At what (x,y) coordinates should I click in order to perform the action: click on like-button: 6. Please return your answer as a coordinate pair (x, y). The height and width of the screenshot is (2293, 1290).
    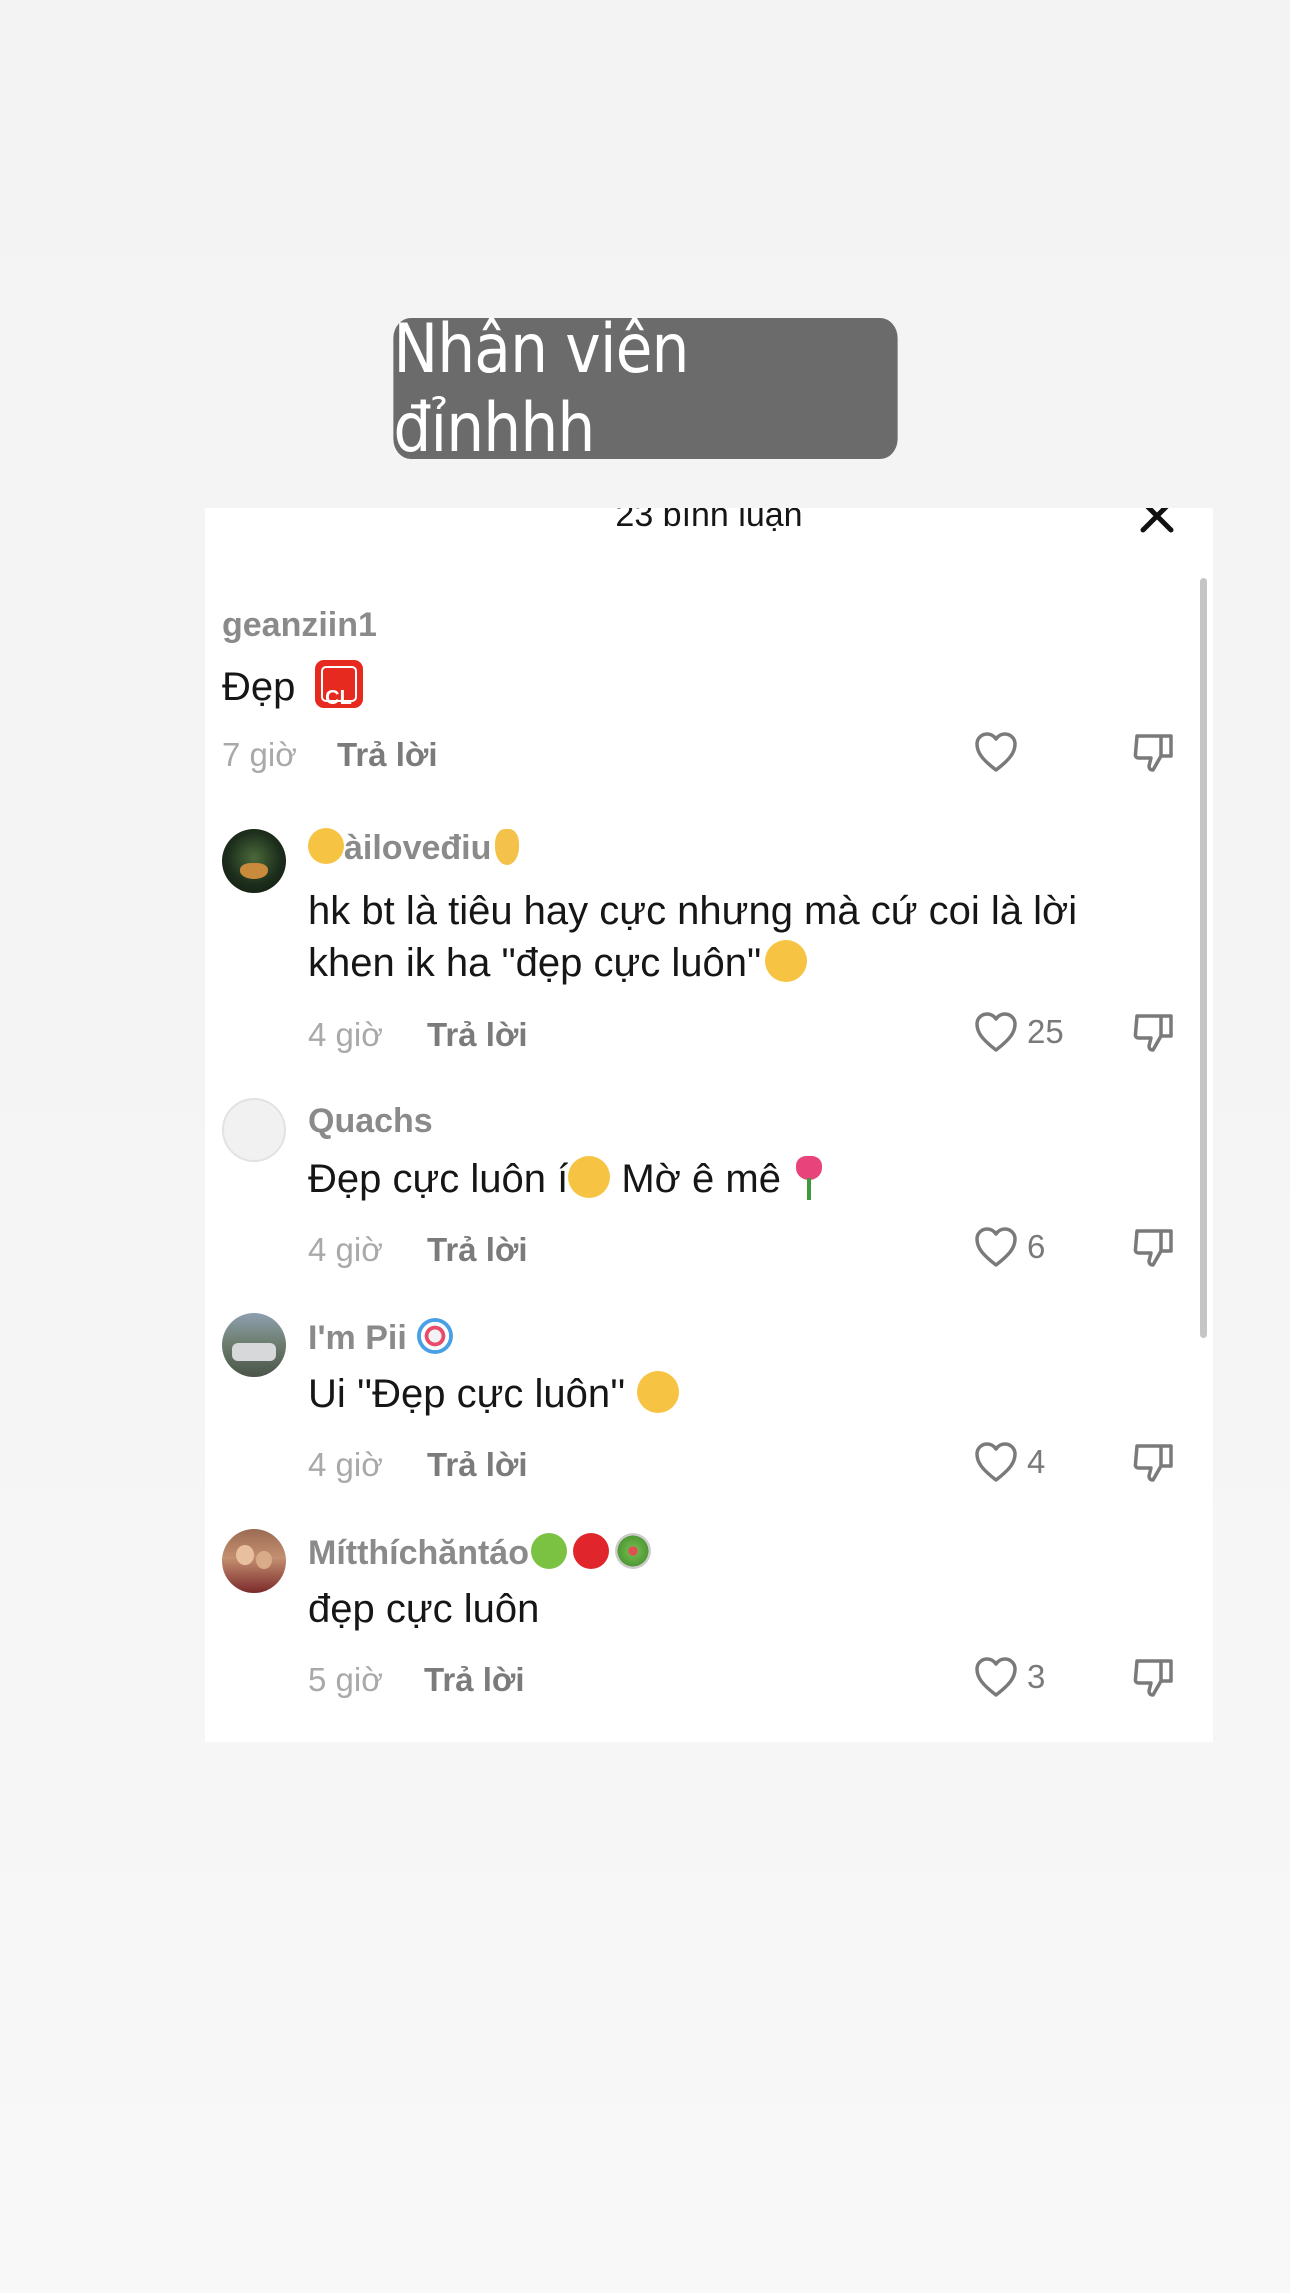
    Looking at the image, I should click on (1009, 1247).